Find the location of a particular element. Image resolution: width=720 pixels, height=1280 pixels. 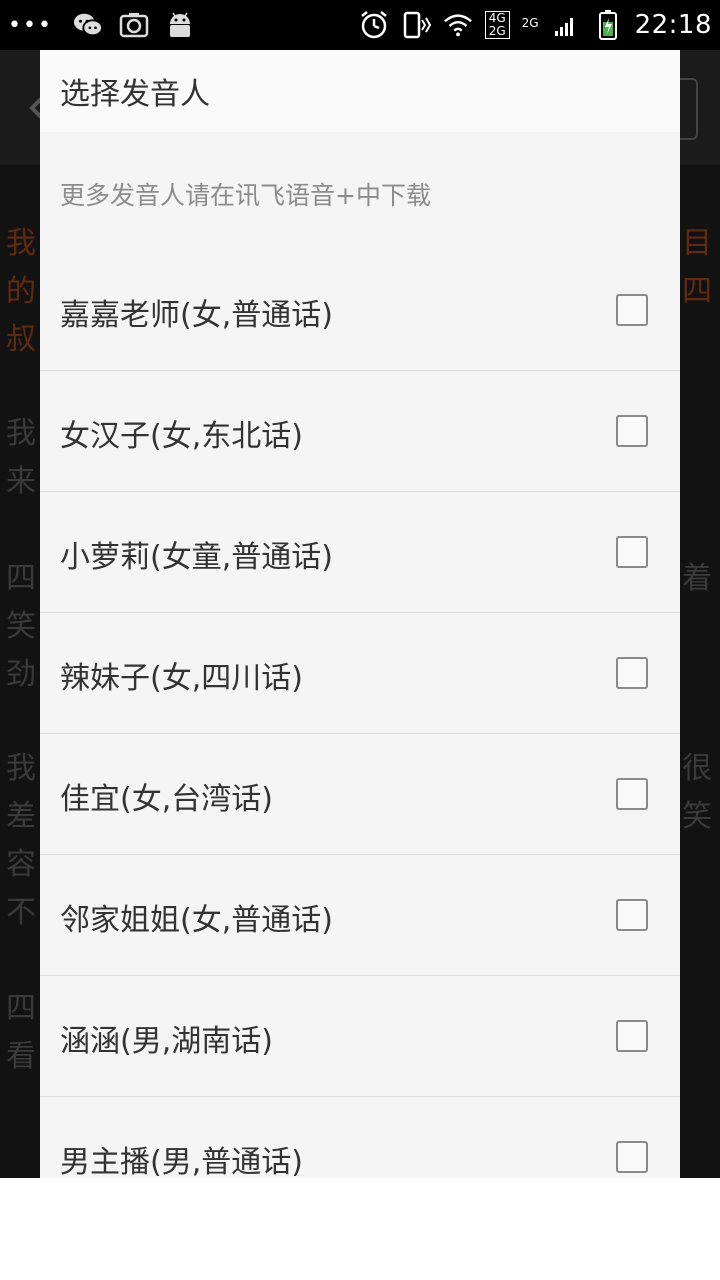

background-text: 来 is located at coordinates (21, 481).